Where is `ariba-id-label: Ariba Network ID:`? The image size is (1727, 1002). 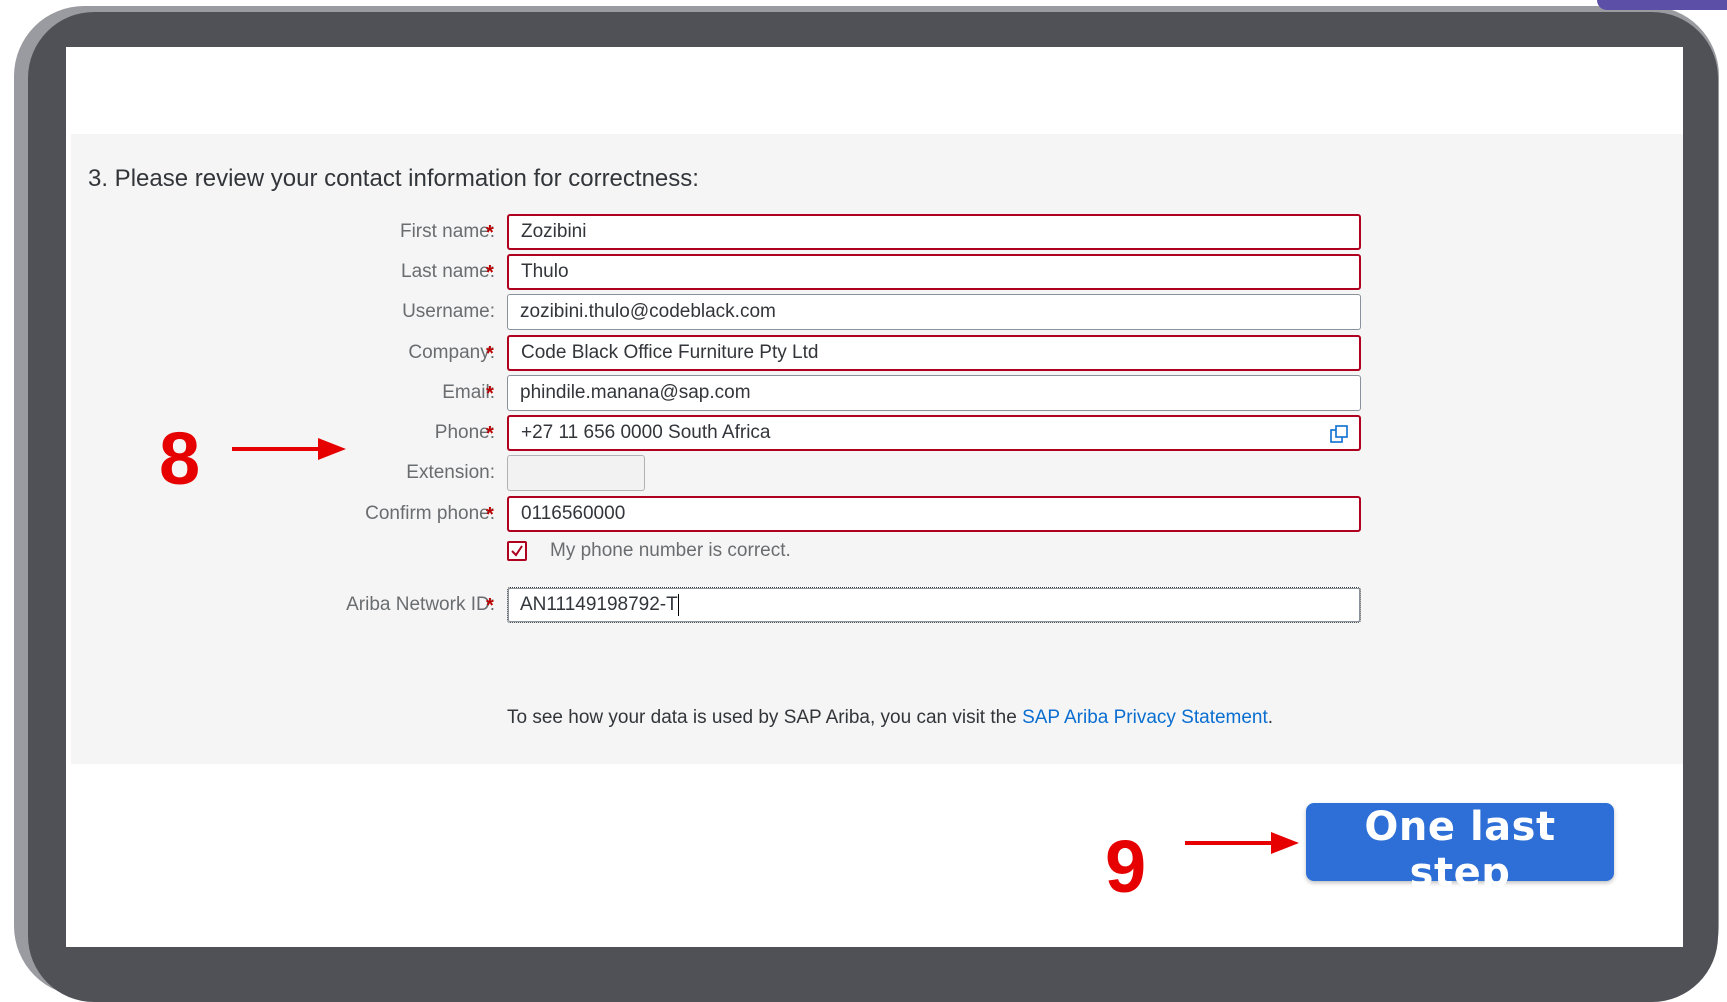
ariba-id-label: Ariba Network ID: is located at coordinates (420, 604).